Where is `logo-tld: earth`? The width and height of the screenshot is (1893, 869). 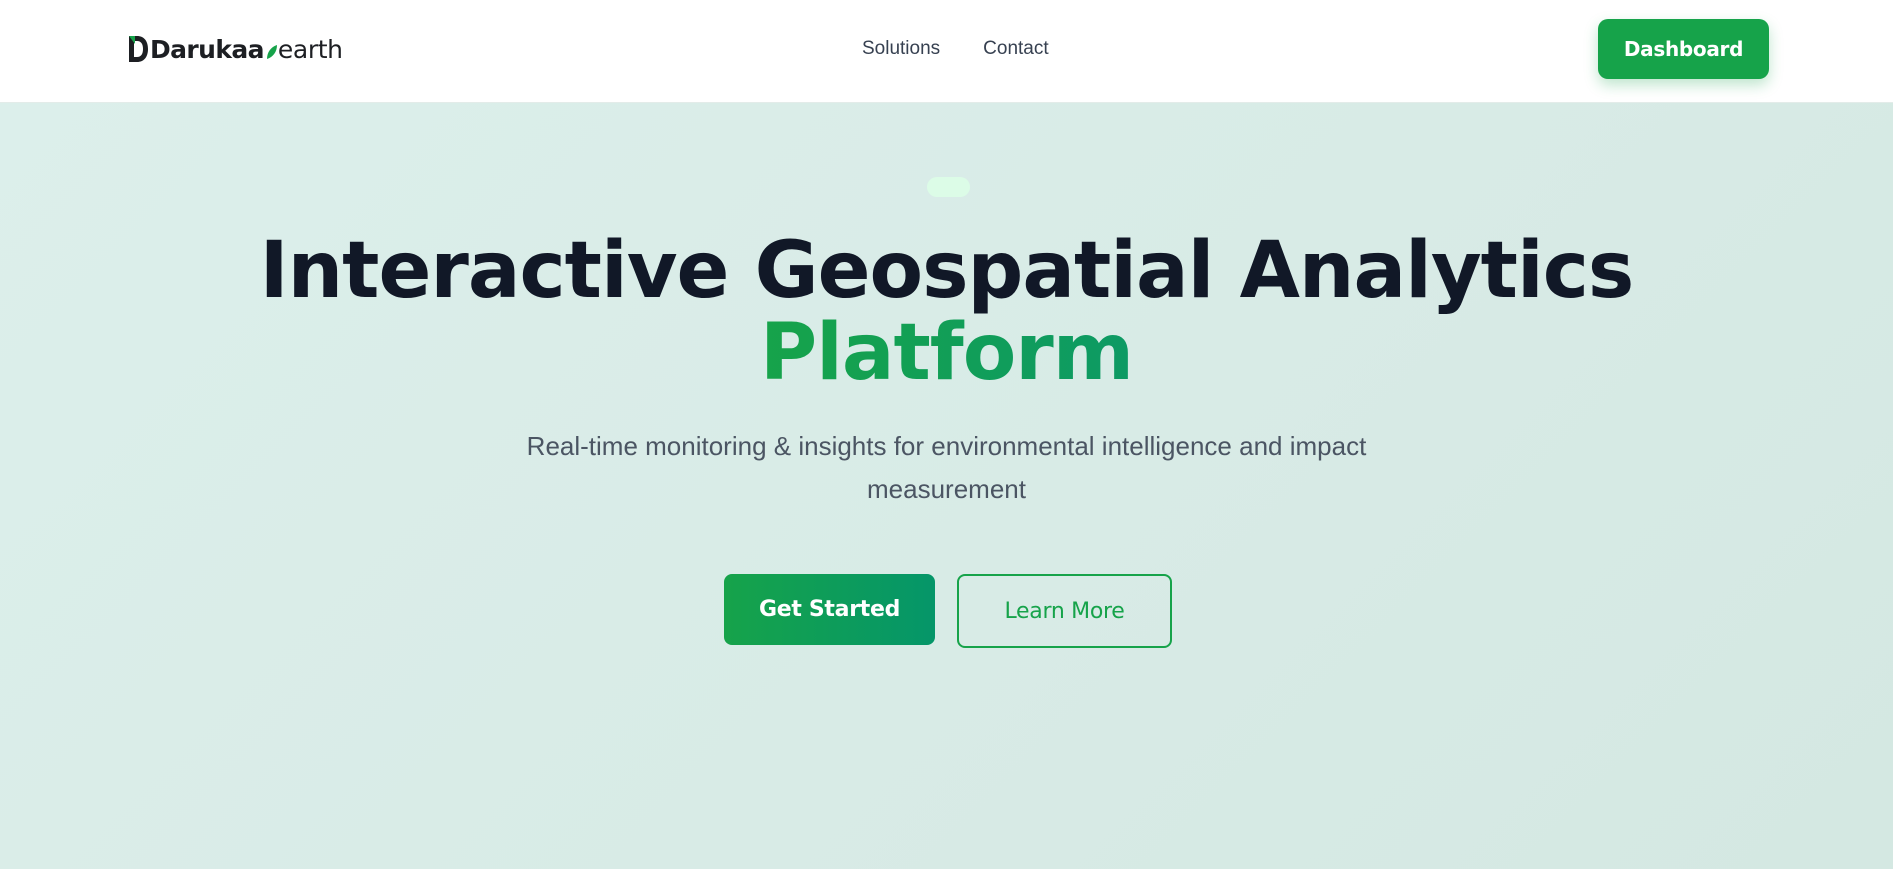 logo-tld: earth is located at coordinates (310, 49).